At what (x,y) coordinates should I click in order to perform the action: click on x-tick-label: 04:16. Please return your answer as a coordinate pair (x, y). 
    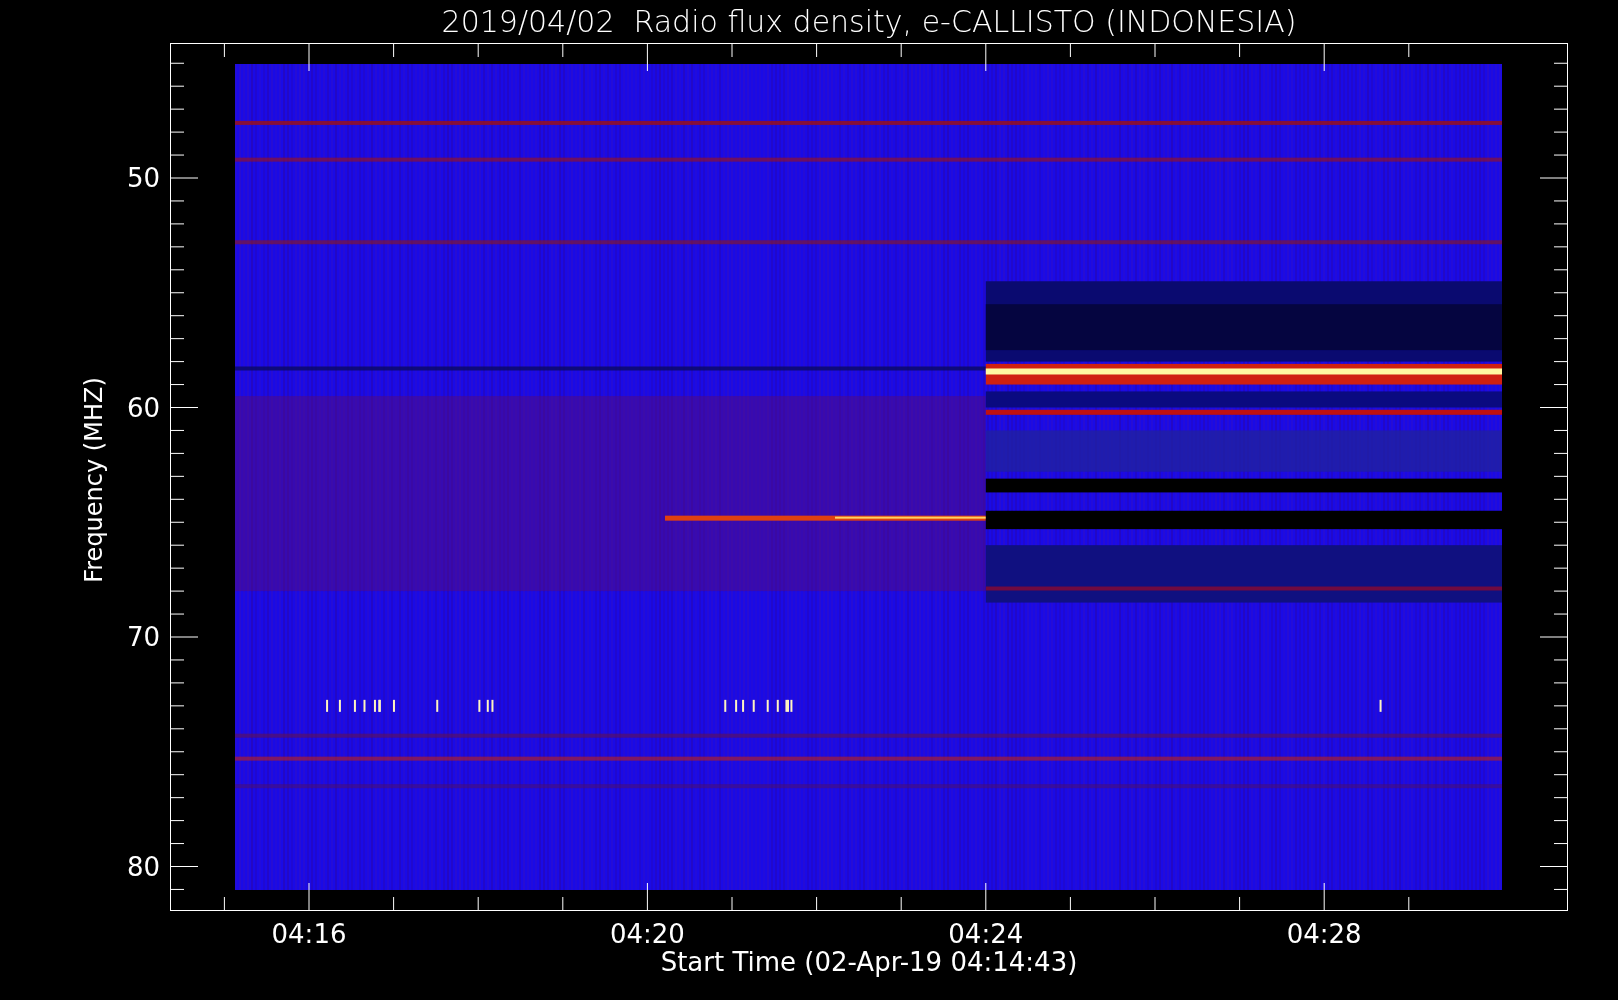
    Looking at the image, I should click on (309, 934).